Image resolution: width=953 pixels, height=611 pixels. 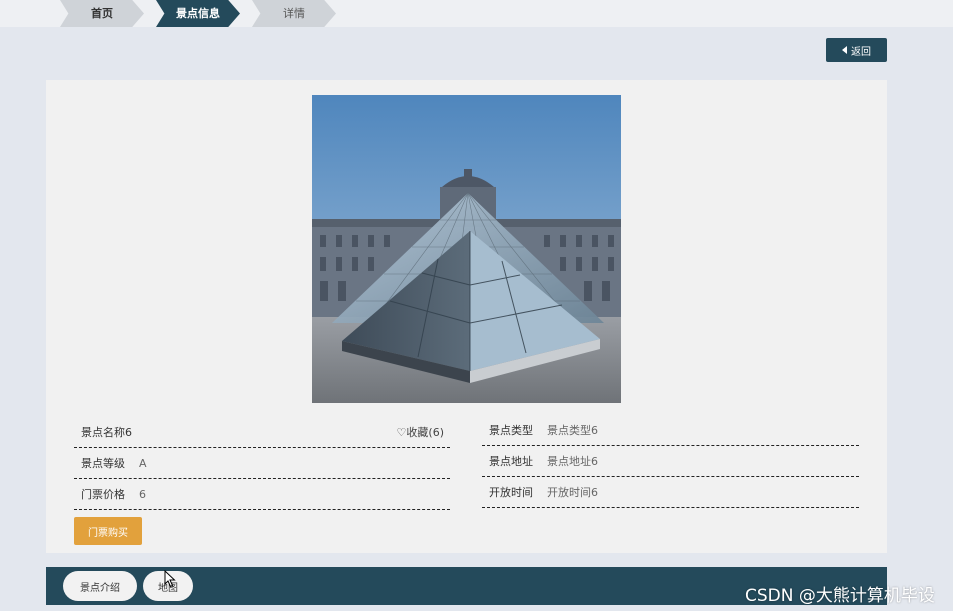 I want to click on row-attraction-type: 景点类型 景点类型6, so click(x=670, y=430).